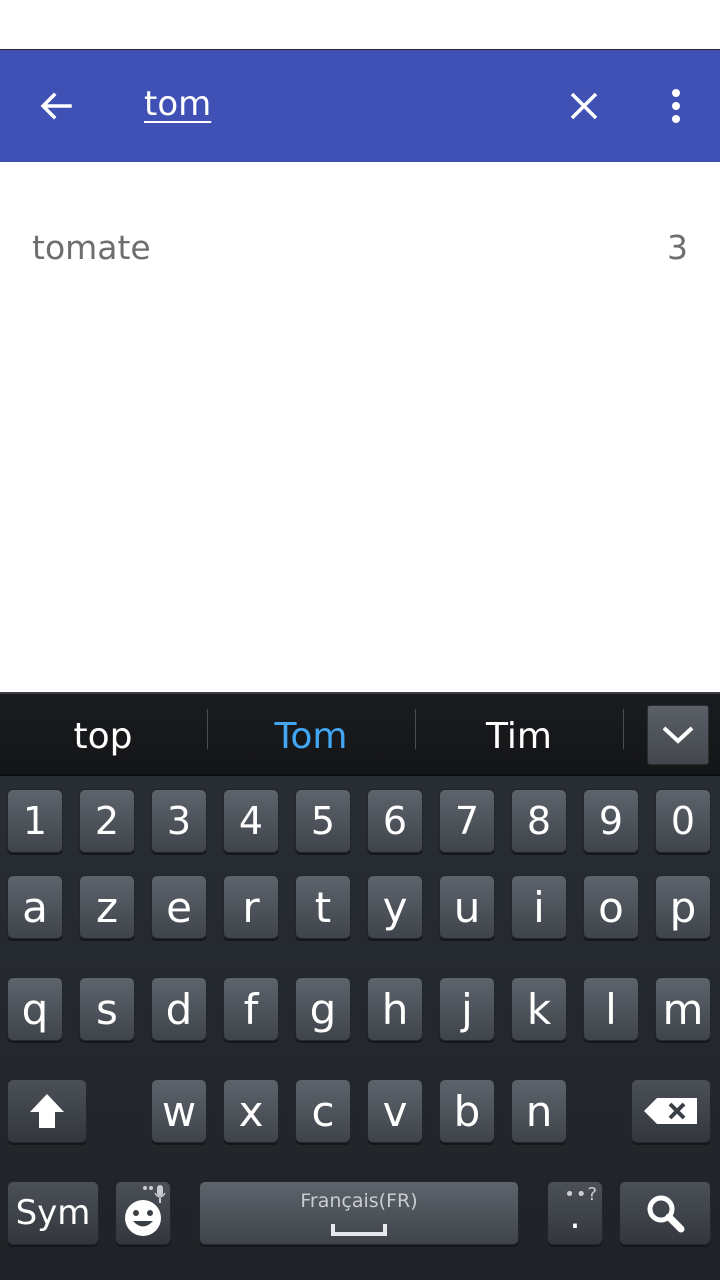 The width and height of the screenshot is (720, 1280). Describe the element at coordinates (251, 1009) in the screenshot. I see `key-f: f` at that location.